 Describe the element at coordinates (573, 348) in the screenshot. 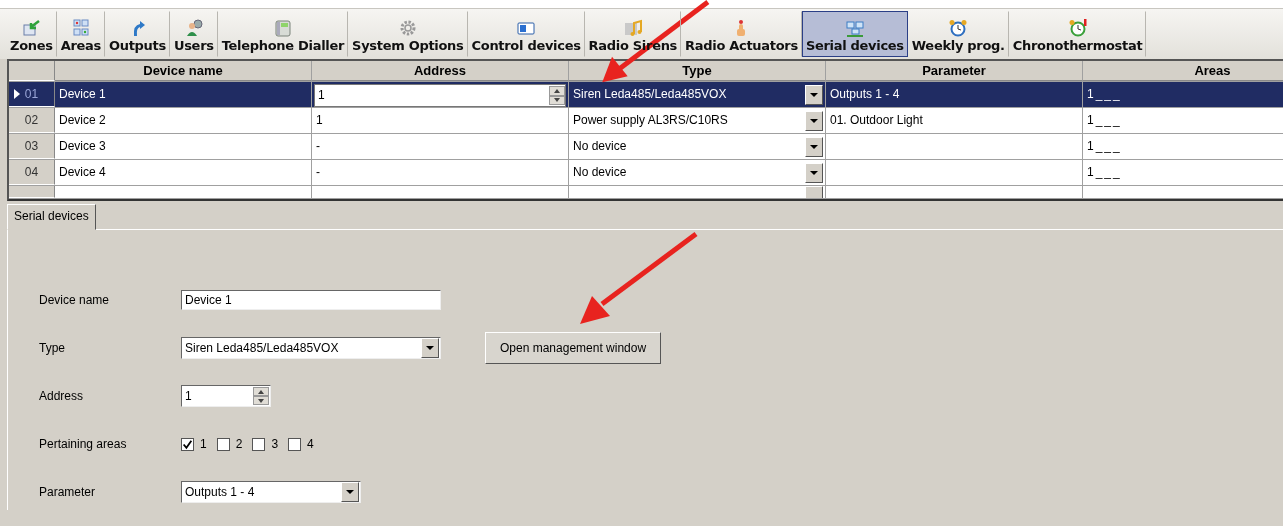

I see `open-management-window-button: Open management window` at that location.